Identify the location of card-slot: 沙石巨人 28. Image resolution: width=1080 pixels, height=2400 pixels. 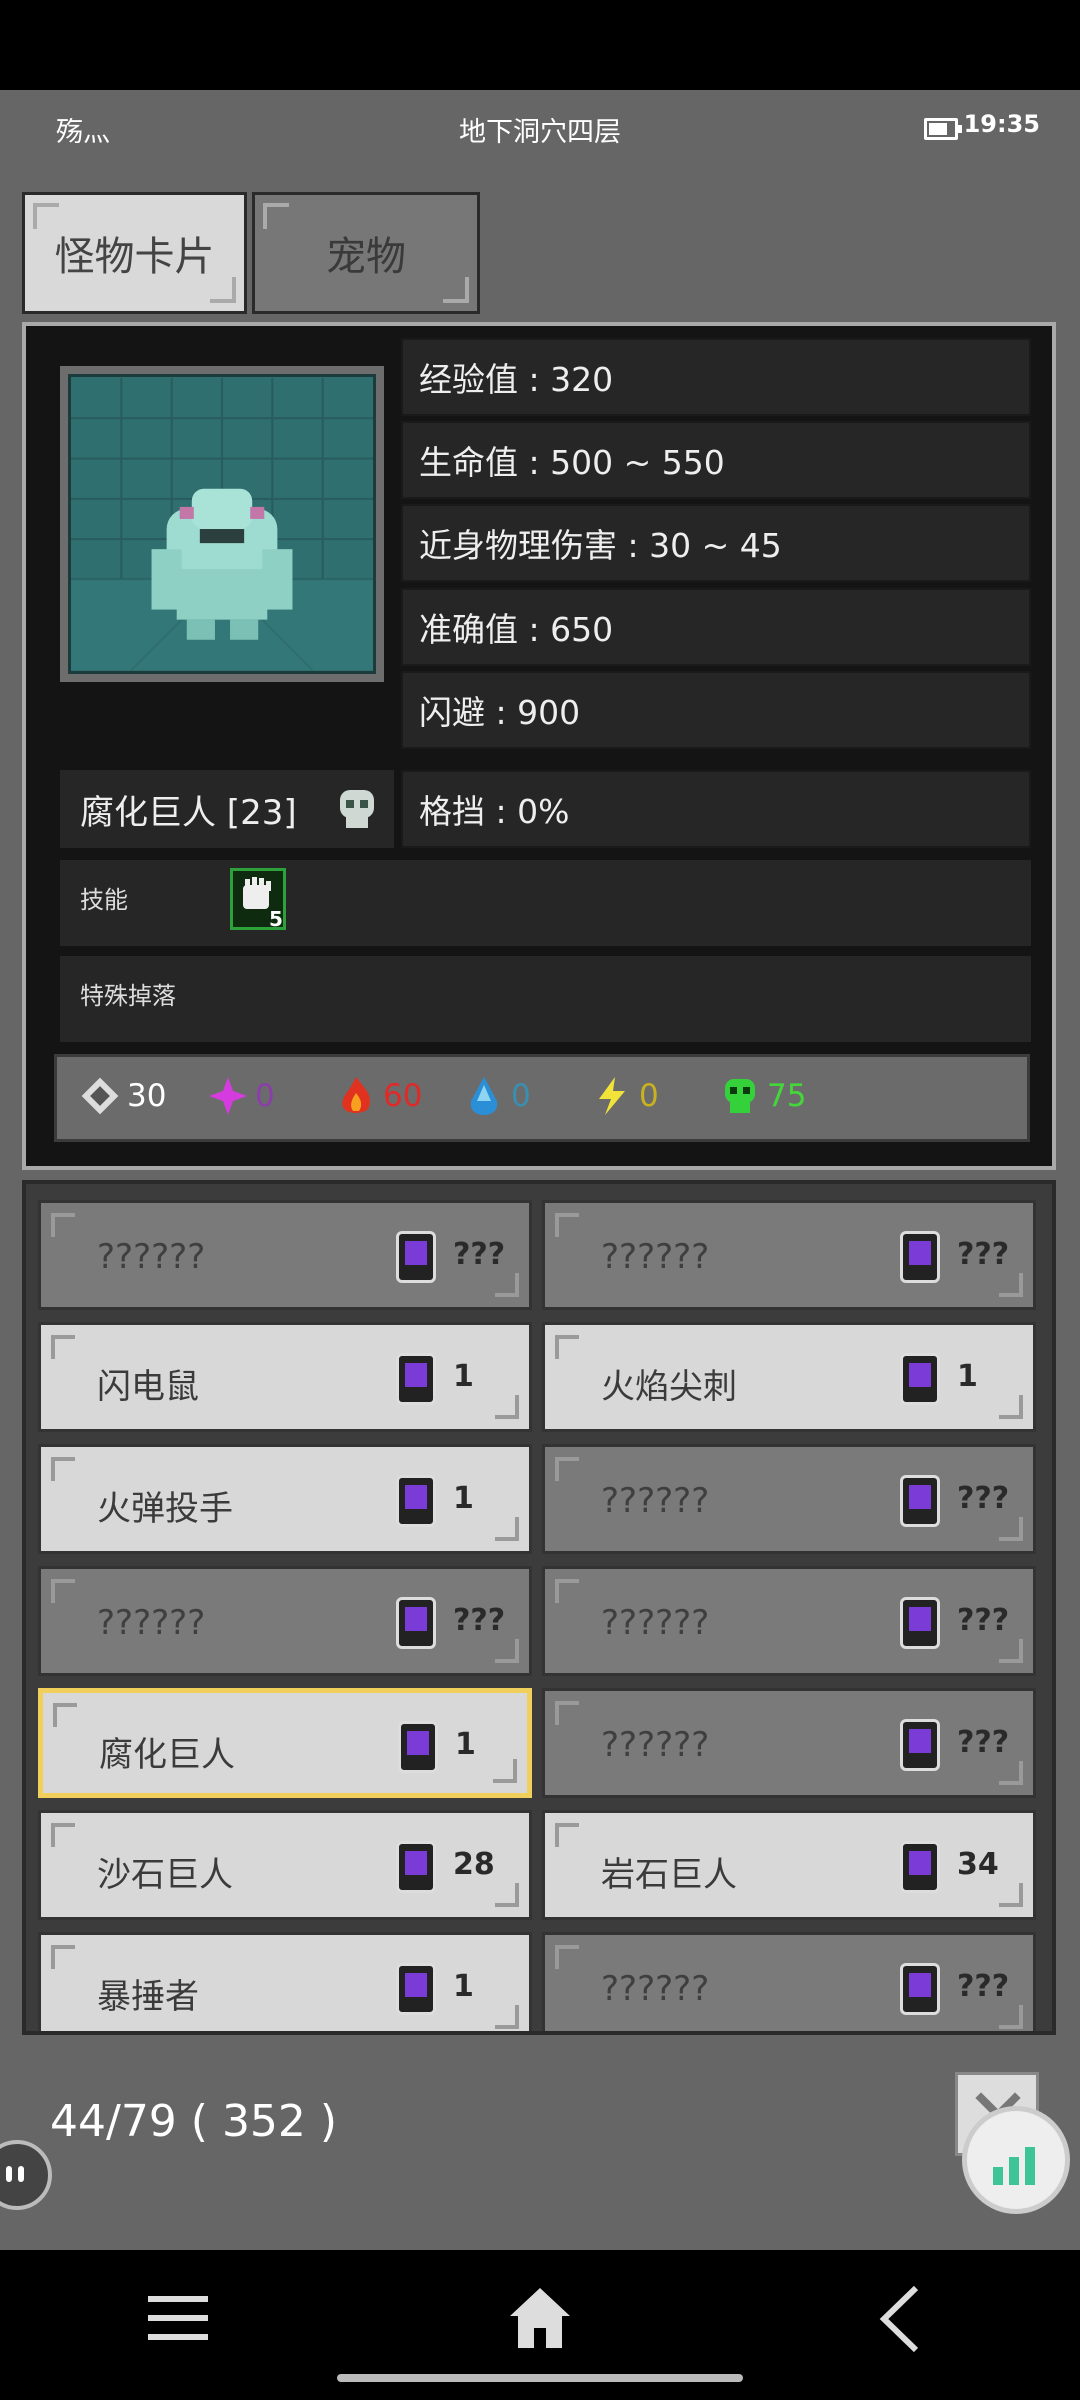
(285, 1865).